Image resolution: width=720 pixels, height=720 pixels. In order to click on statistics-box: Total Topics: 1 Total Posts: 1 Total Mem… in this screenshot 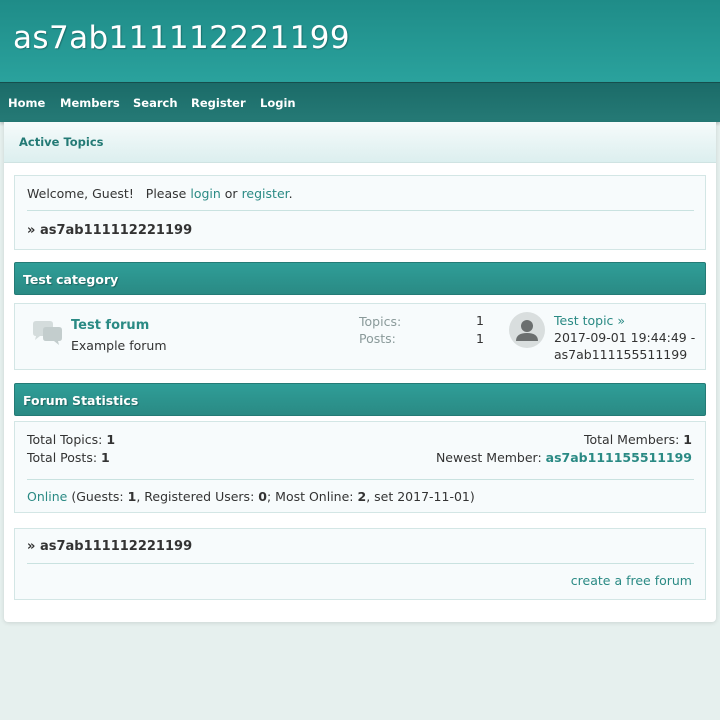, I will do `click(360, 467)`.